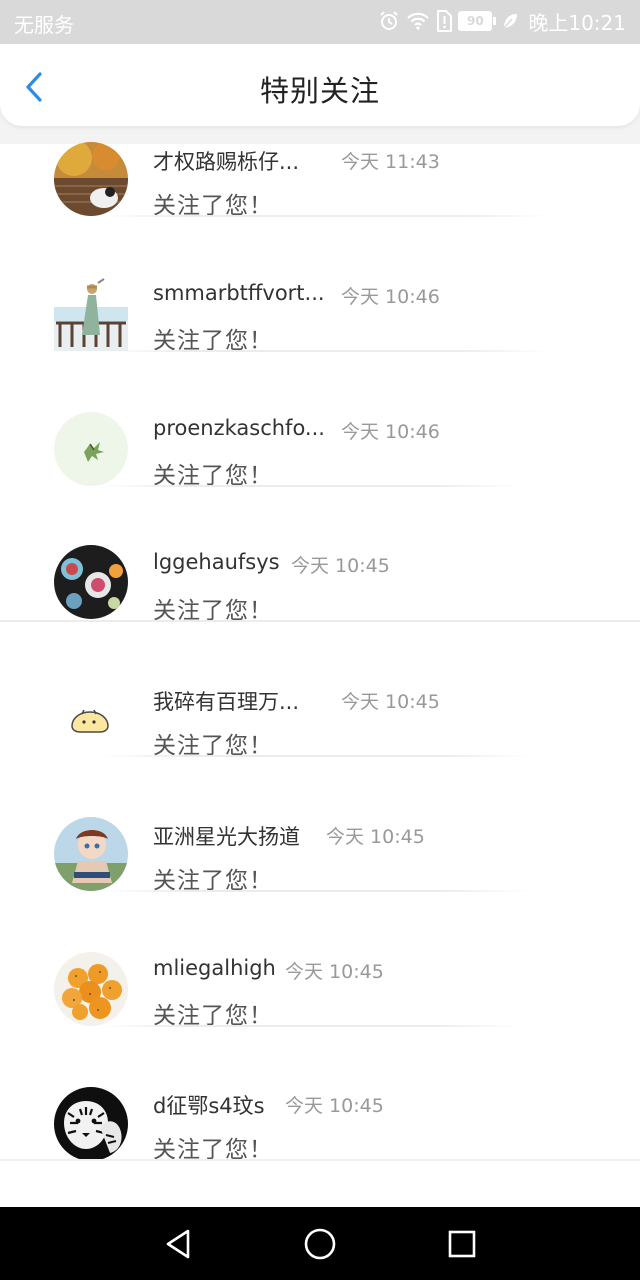 Image resolution: width=640 pixels, height=1280 pixels. I want to click on list-item: smmarbtffvort... 今天 10:46 关注了您！, so click(320, 286).